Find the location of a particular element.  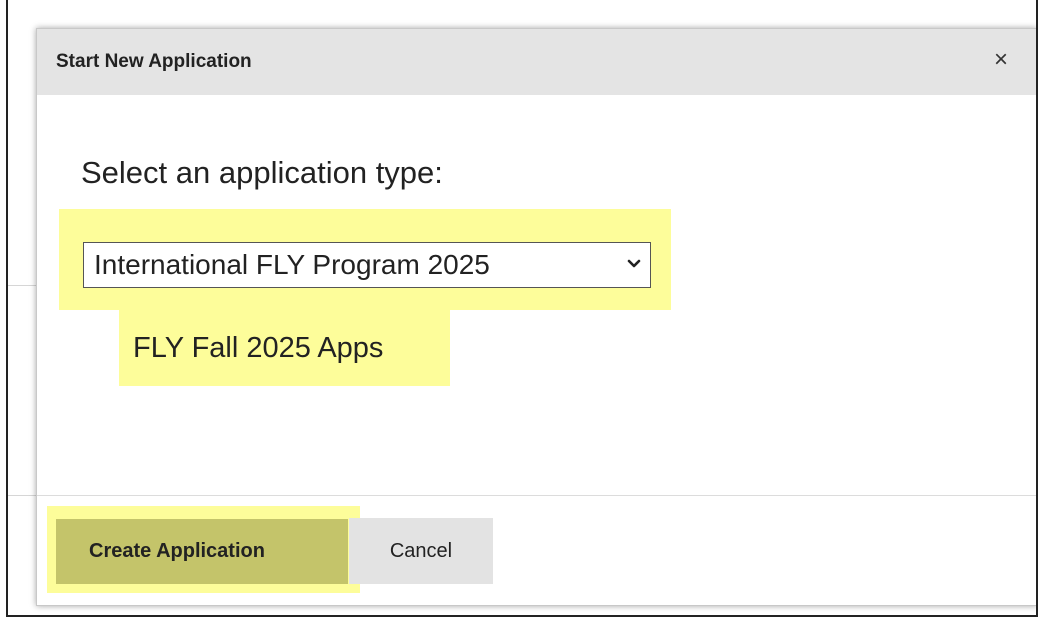

chevron-down-icon is located at coordinates (634, 271).